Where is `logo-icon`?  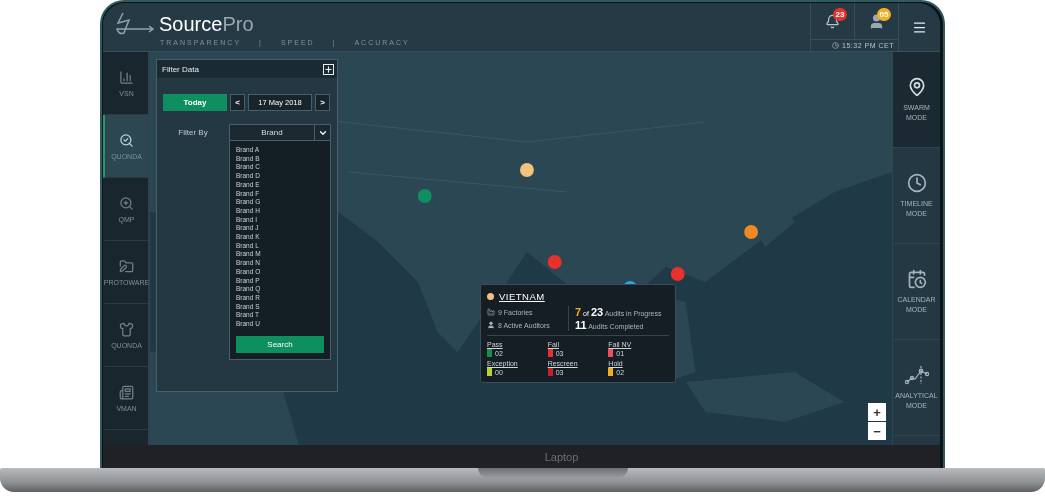
logo-icon is located at coordinates (134, 24).